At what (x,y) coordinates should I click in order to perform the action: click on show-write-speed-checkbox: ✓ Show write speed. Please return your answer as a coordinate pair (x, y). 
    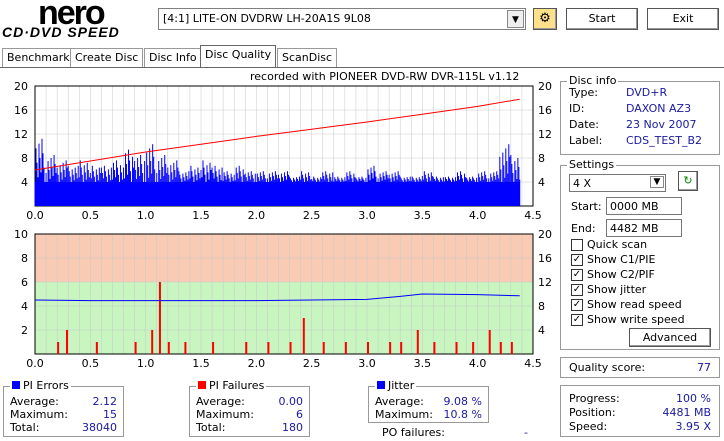
    Looking at the image, I should click on (628, 319).